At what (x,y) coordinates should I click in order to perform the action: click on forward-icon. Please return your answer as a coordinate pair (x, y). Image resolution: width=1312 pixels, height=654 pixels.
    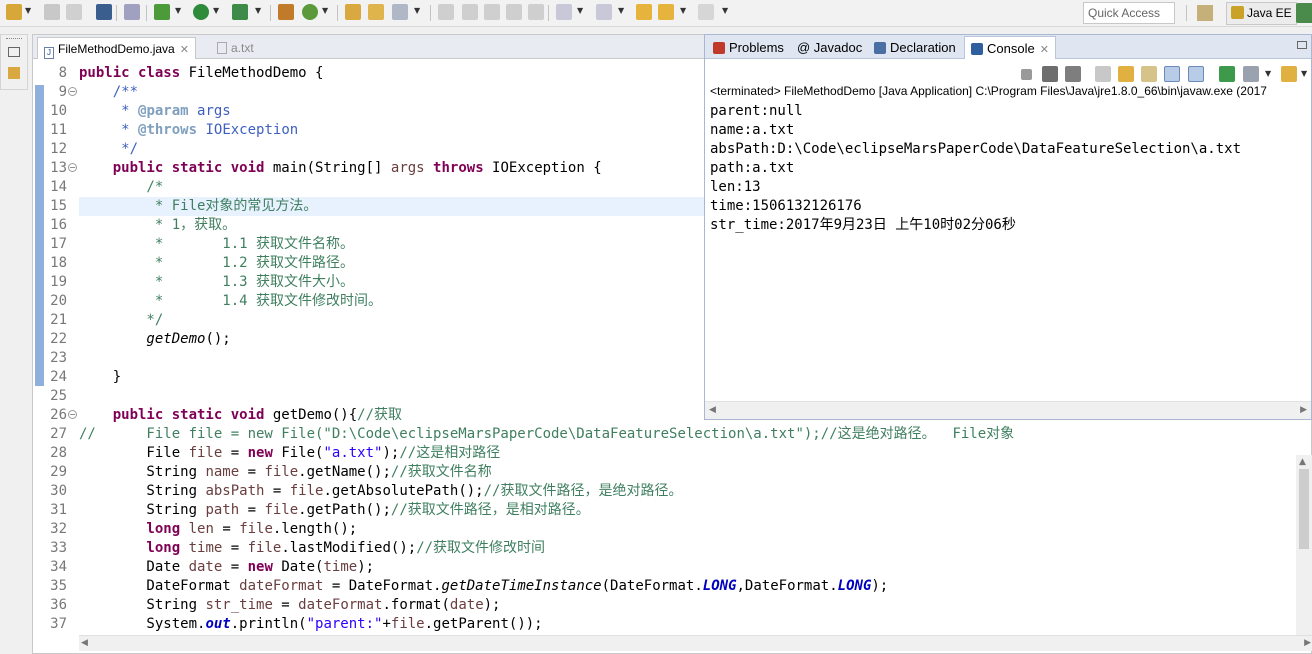
    Looking at the image, I should click on (706, 12).